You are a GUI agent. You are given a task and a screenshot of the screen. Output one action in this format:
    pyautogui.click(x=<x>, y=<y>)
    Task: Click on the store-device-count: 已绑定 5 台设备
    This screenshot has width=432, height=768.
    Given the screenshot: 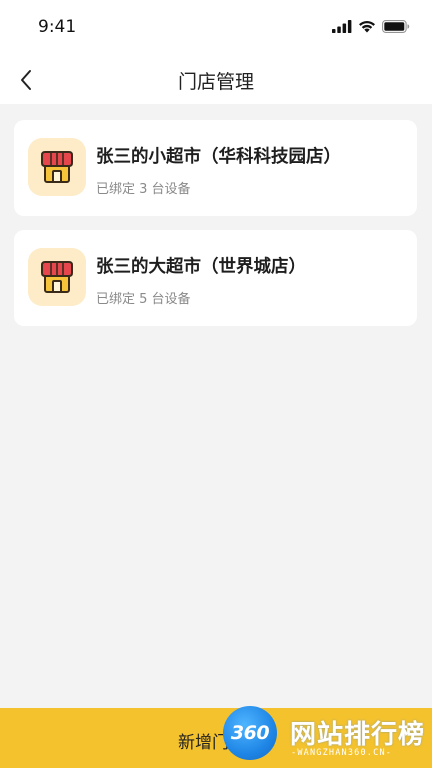 What is the action you would take?
    pyautogui.click(x=143, y=299)
    